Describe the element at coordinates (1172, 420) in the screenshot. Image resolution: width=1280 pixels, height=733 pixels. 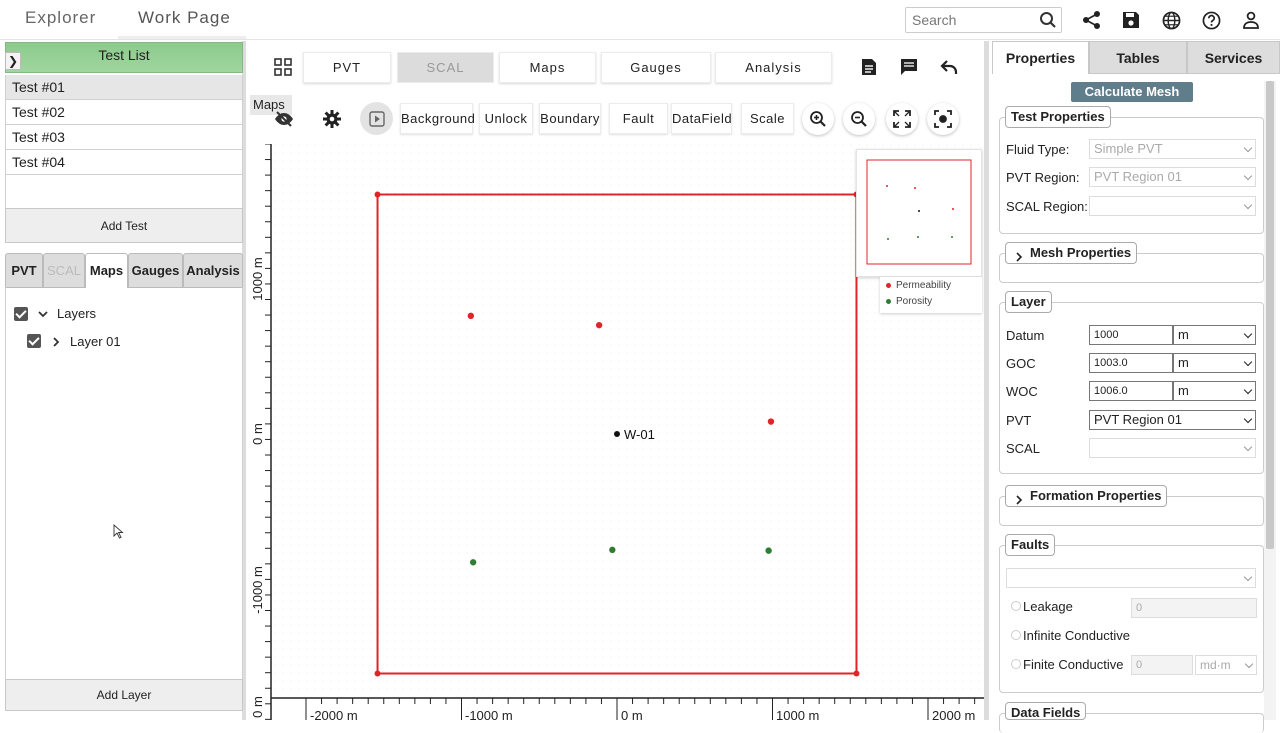
I see `pvt-select: PVT Region 01` at that location.